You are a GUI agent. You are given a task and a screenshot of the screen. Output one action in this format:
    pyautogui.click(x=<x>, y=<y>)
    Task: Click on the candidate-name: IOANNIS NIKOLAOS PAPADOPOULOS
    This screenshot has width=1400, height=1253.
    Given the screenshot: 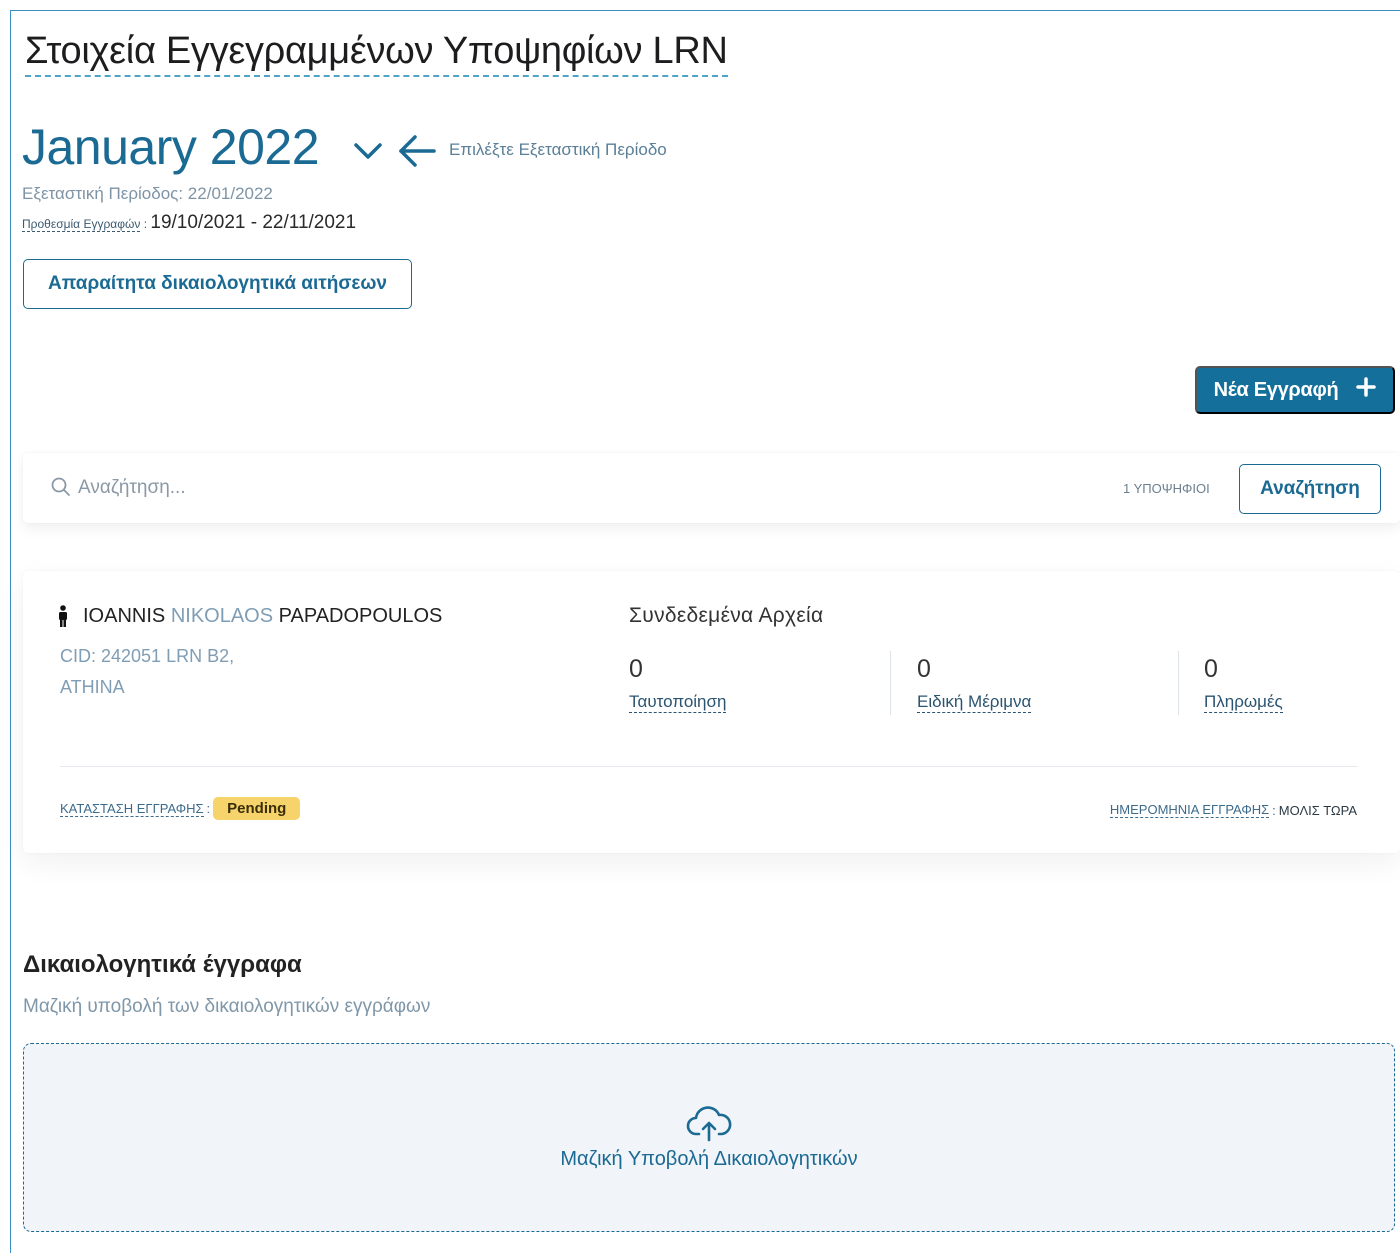 What is the action you would take?
    pyautogui.click(x=262, y=616)
    